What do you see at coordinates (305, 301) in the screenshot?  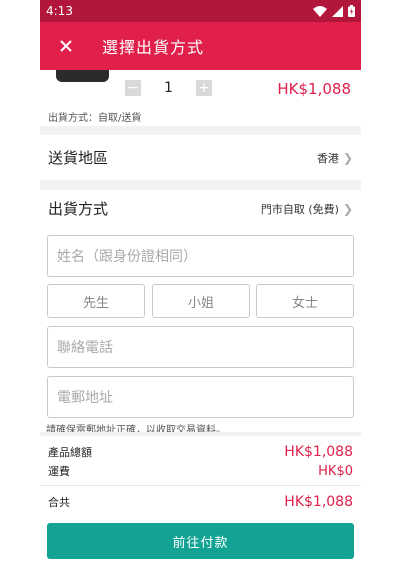 I see `title-ms-button: 女士` at bounding box center [305, 301].